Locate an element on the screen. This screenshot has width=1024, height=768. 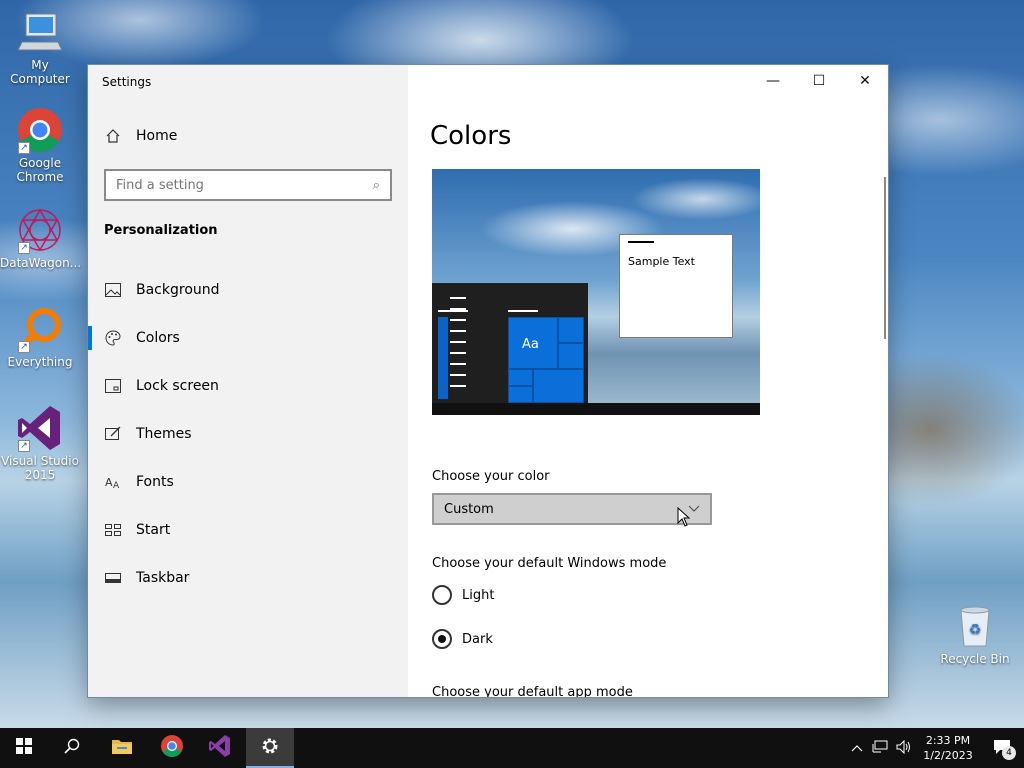
sidebar-item-label: Lock screen is located at coordinates (177, 386).